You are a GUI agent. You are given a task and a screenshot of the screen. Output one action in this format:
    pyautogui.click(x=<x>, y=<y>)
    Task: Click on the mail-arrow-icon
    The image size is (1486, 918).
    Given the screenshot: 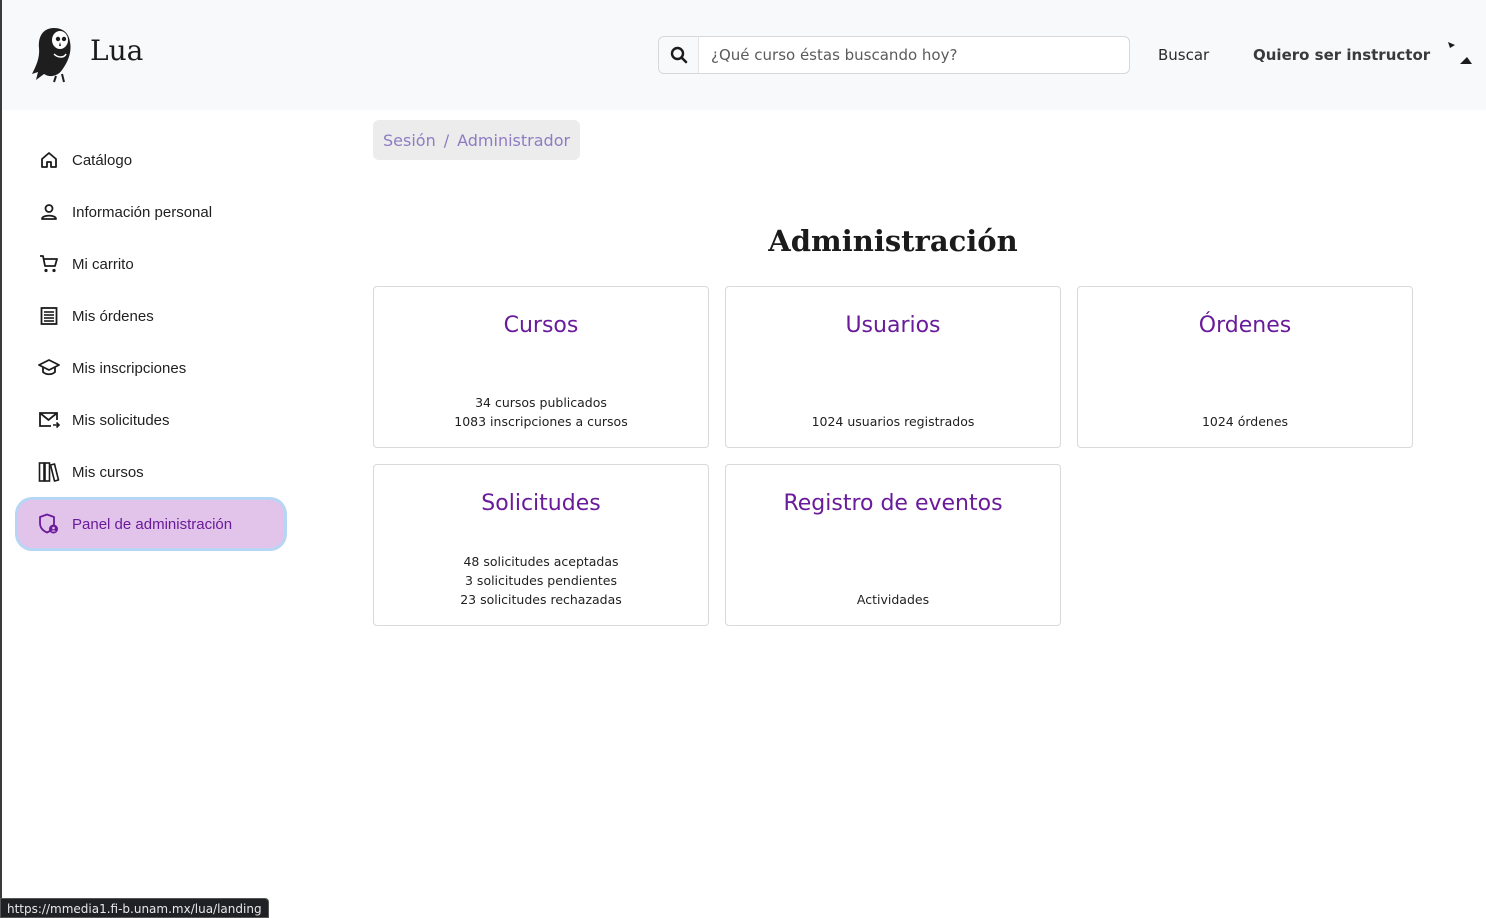 What is the action you would take?
    pyautogui.click(x=49, y=420)
    